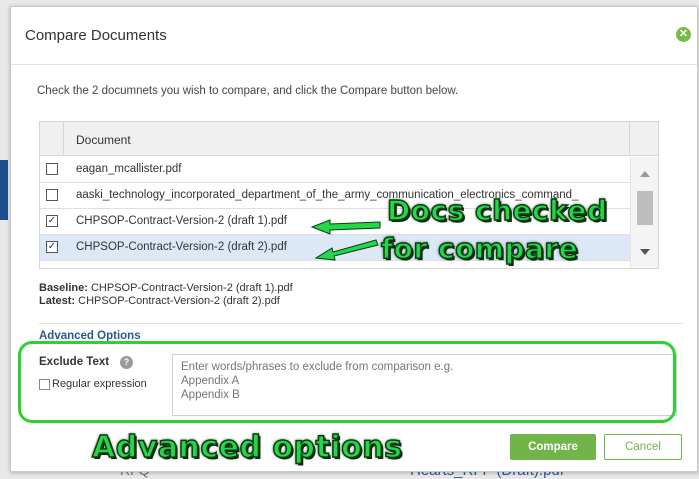  Describe the element at coordinates (479, 248) in the screenshot. I see `annotation-for-compare: for compare` at that location.